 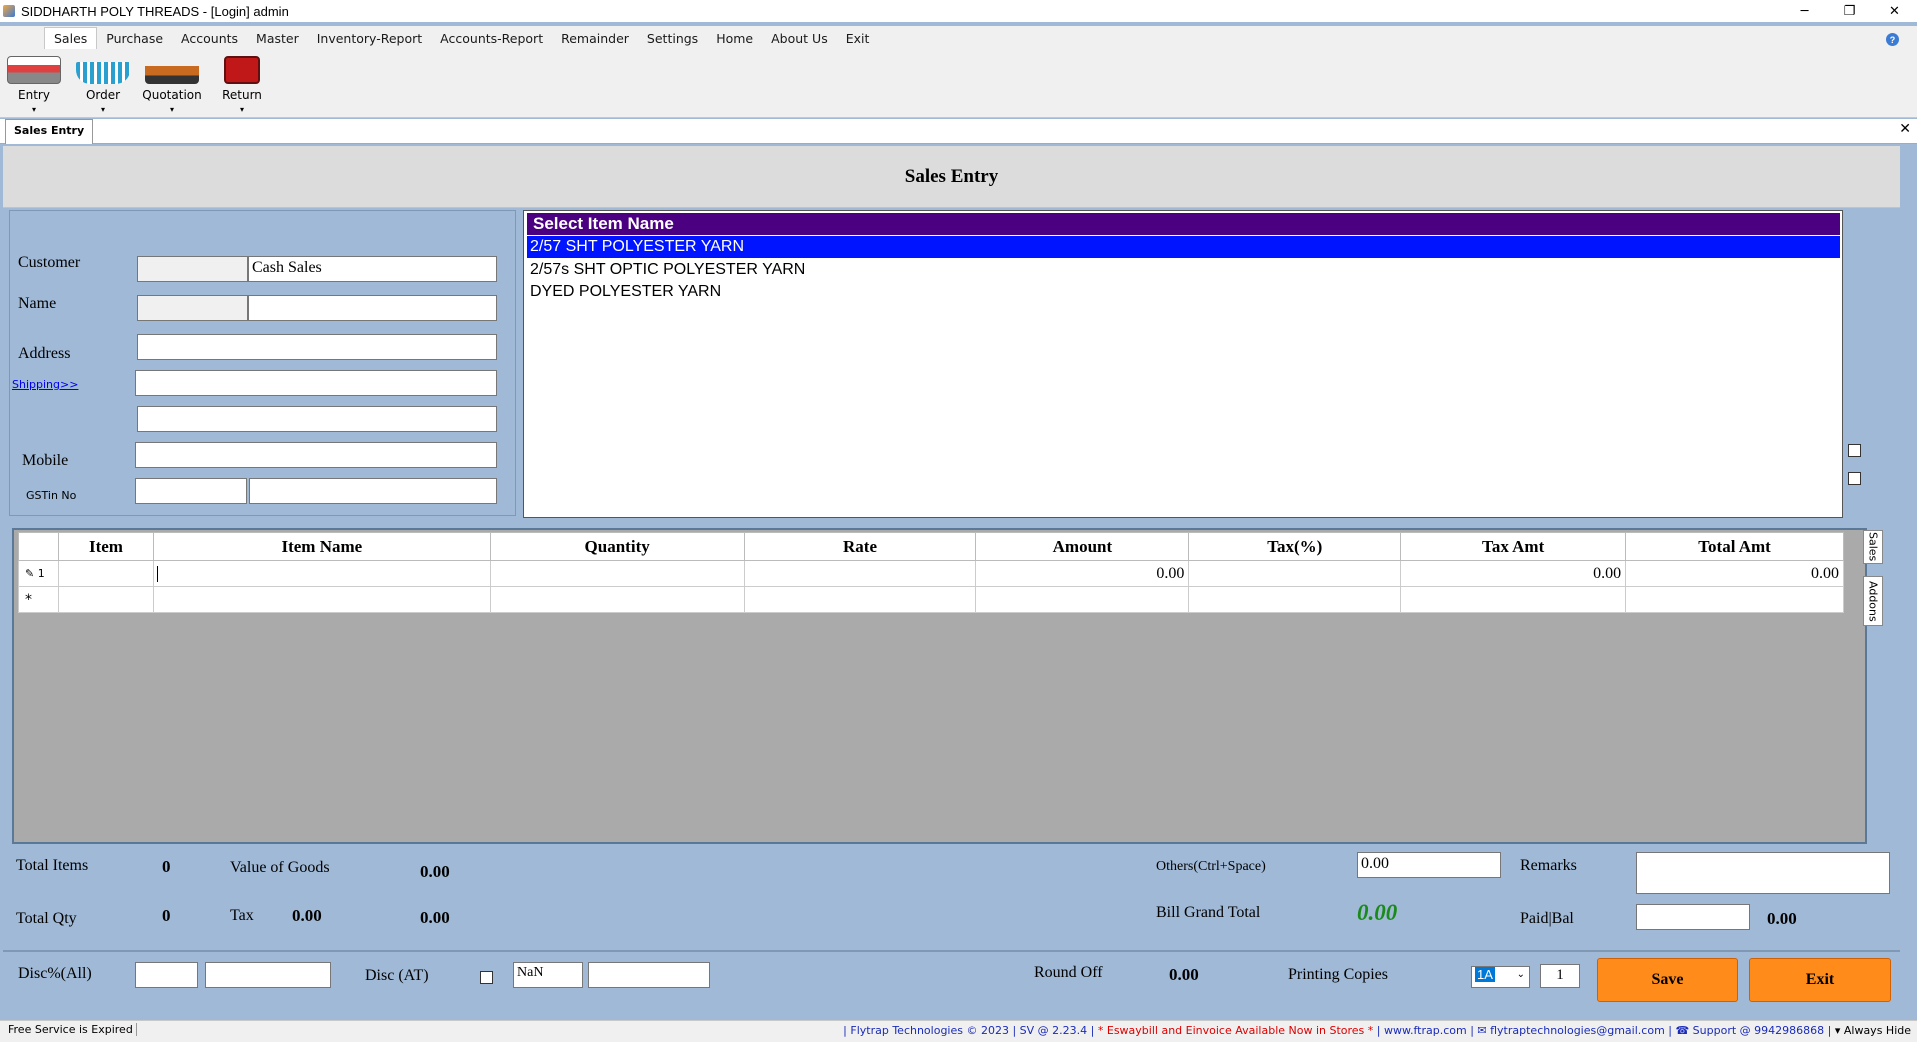 I want to click on cell-tax-pct, so click(x=1295, y=573).